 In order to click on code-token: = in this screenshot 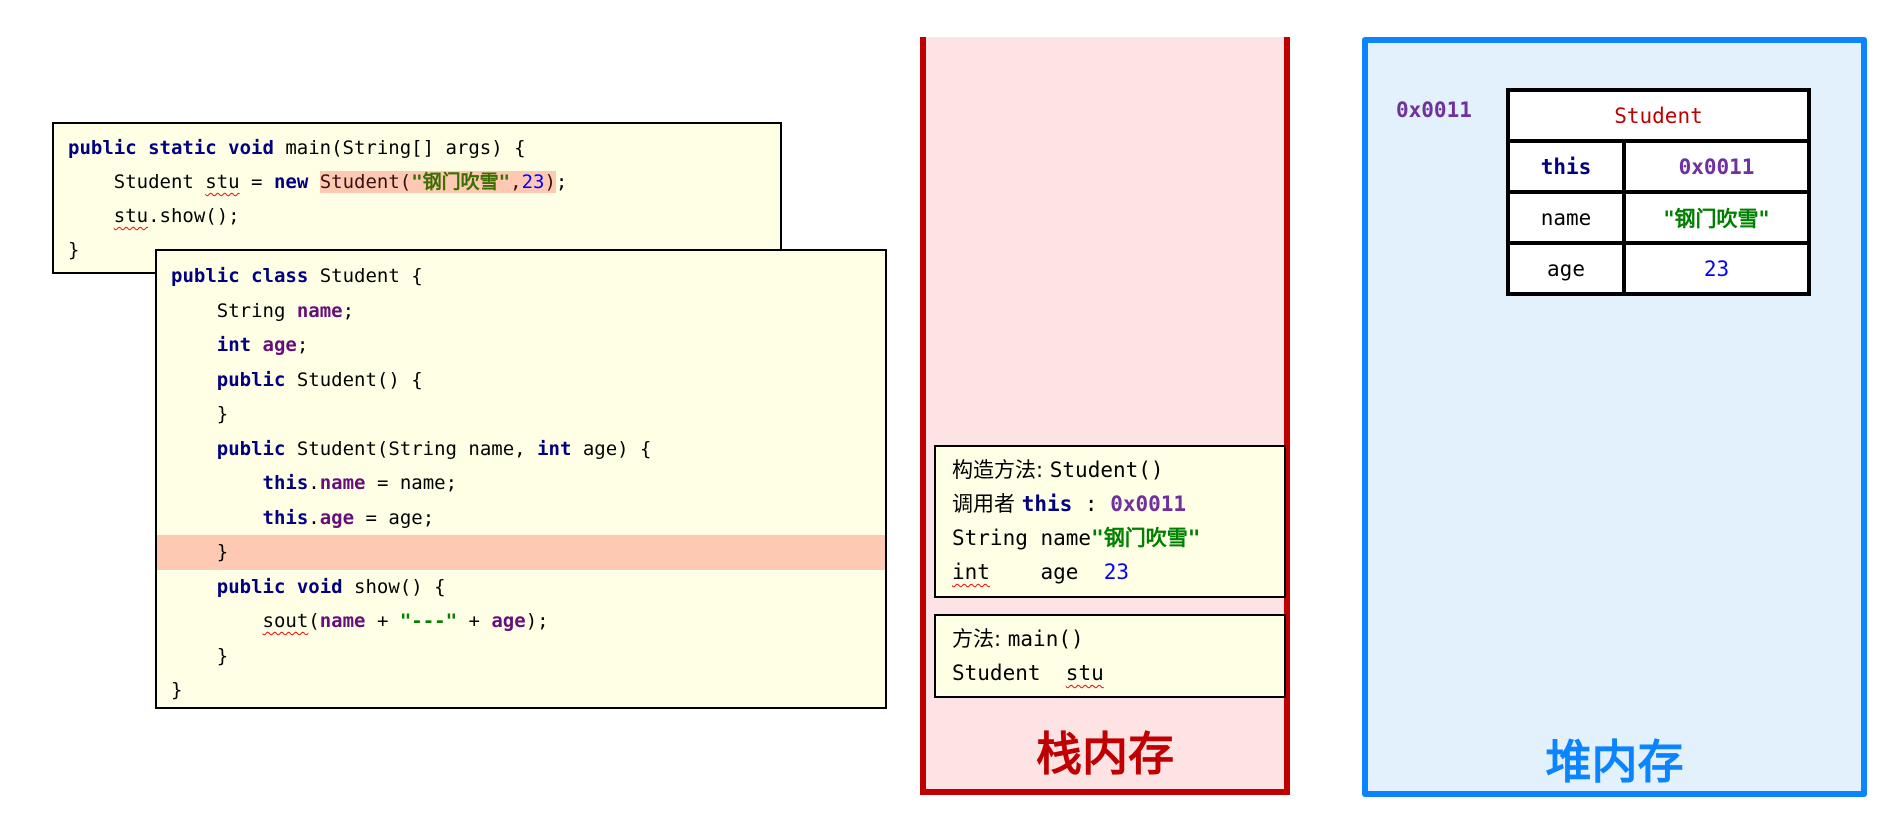, I will do `click(256, 182)`.